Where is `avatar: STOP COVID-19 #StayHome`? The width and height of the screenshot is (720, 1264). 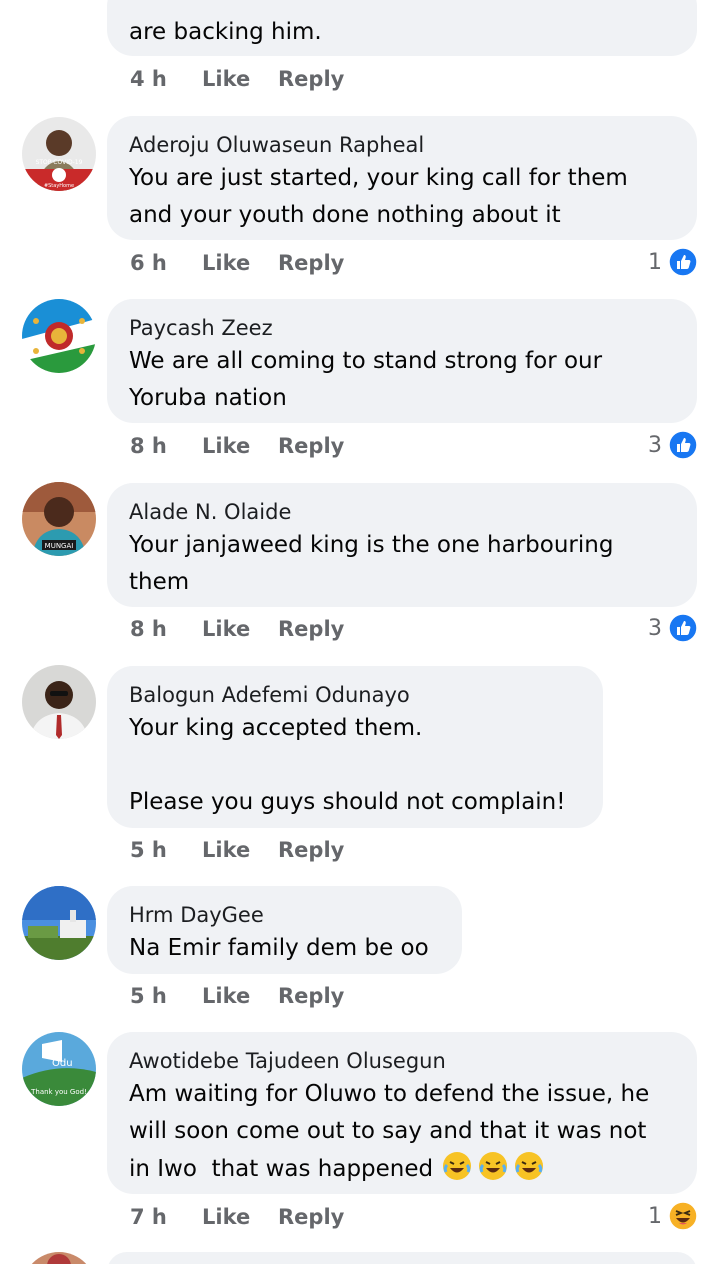 avatar: STOP COVID-19 #StayHome is located at coordinates (59, 154).